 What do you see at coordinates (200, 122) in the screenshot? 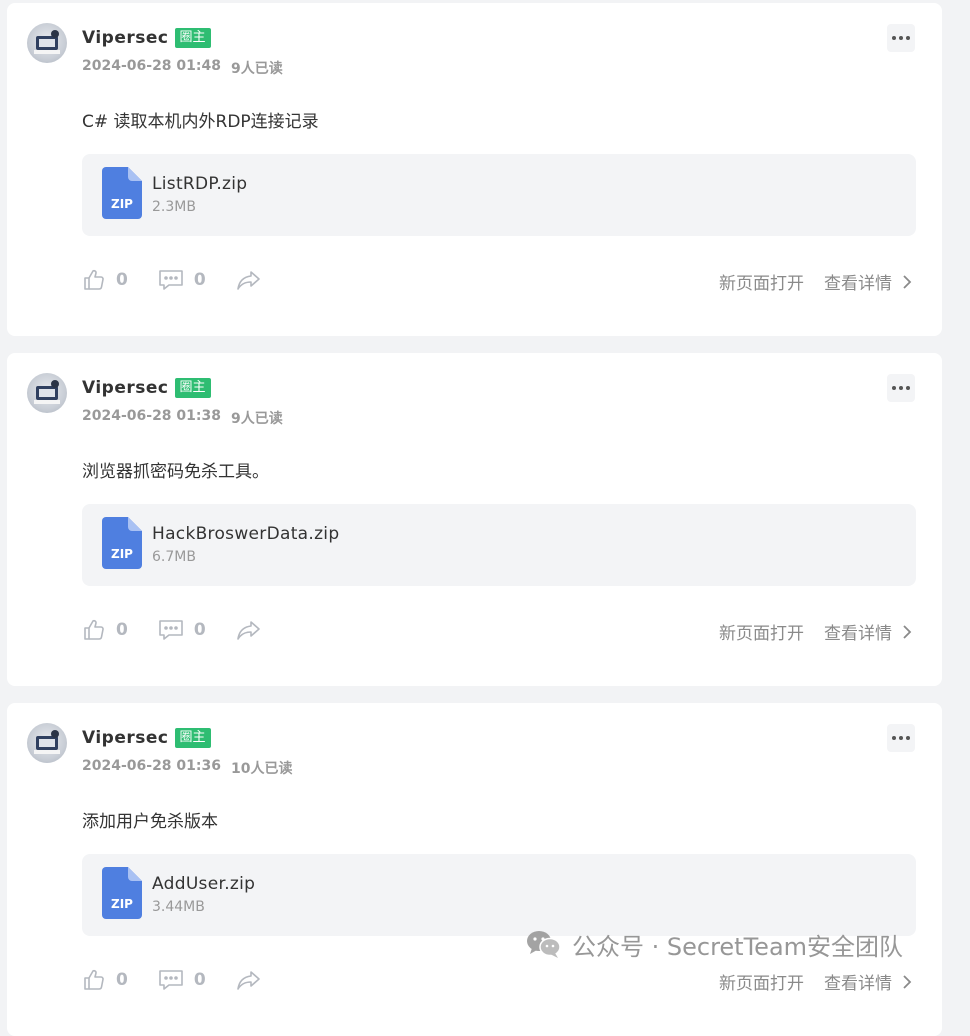
I see `post-text: C# 读取本机内外RDP连接记录` at bounding box center [200, 122].